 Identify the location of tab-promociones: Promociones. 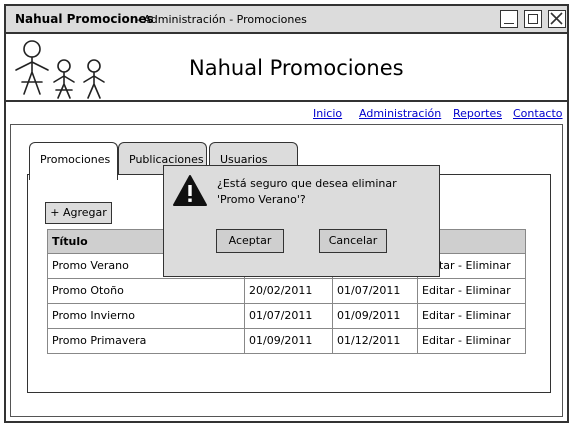
(73, 161).